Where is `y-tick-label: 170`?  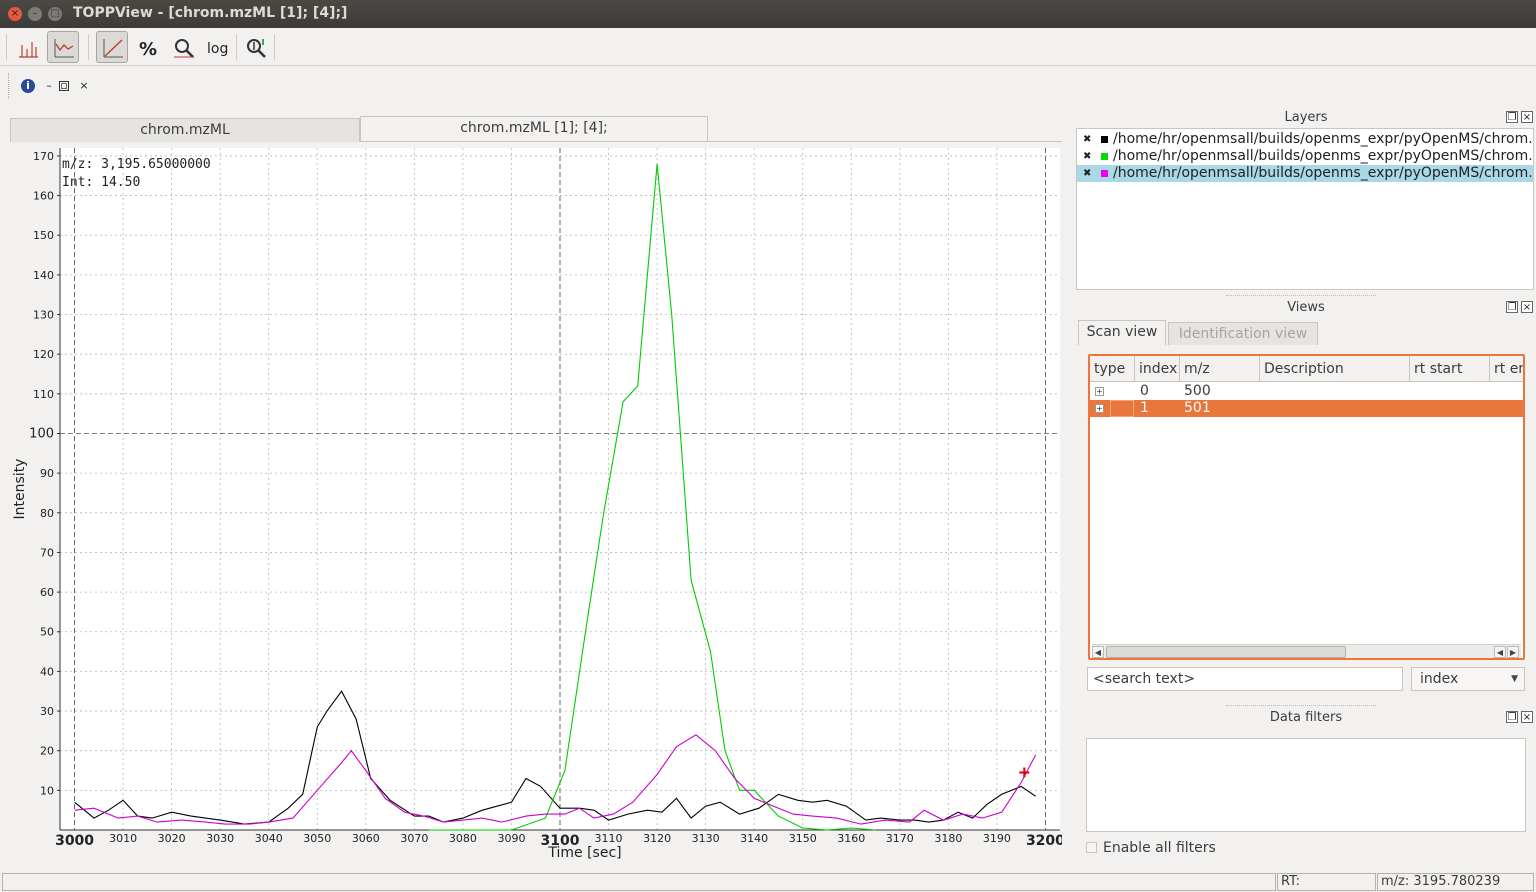 y-tick-label: 170 is located at coordinates (43, 156).